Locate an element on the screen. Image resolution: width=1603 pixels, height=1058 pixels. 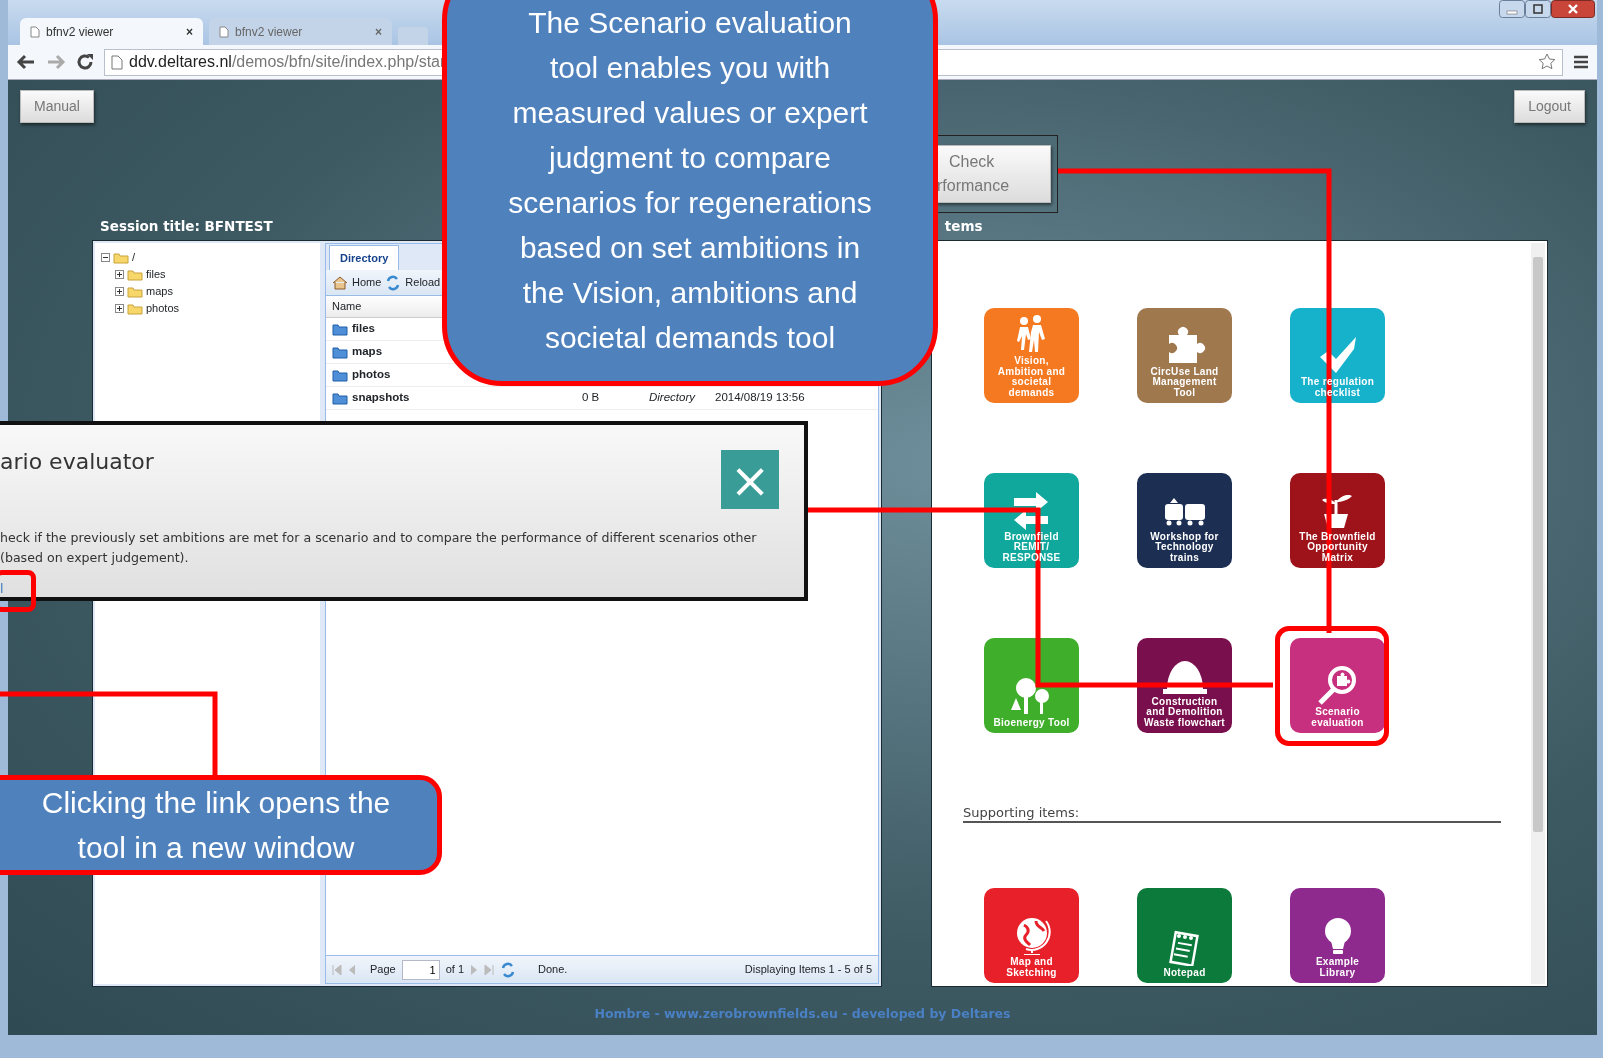
file-type: Directory is located at coordinates (673, 398).